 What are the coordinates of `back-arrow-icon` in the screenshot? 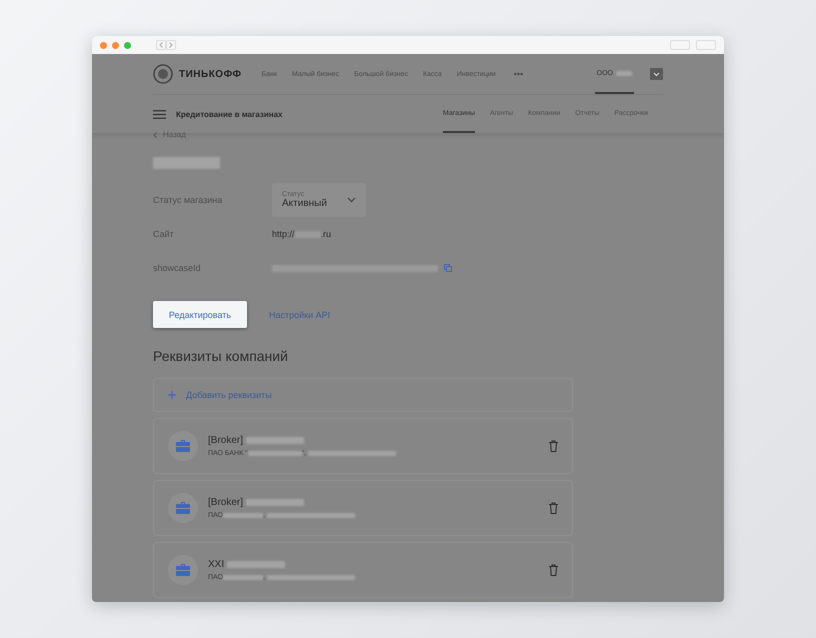 It's located at (161, 45).